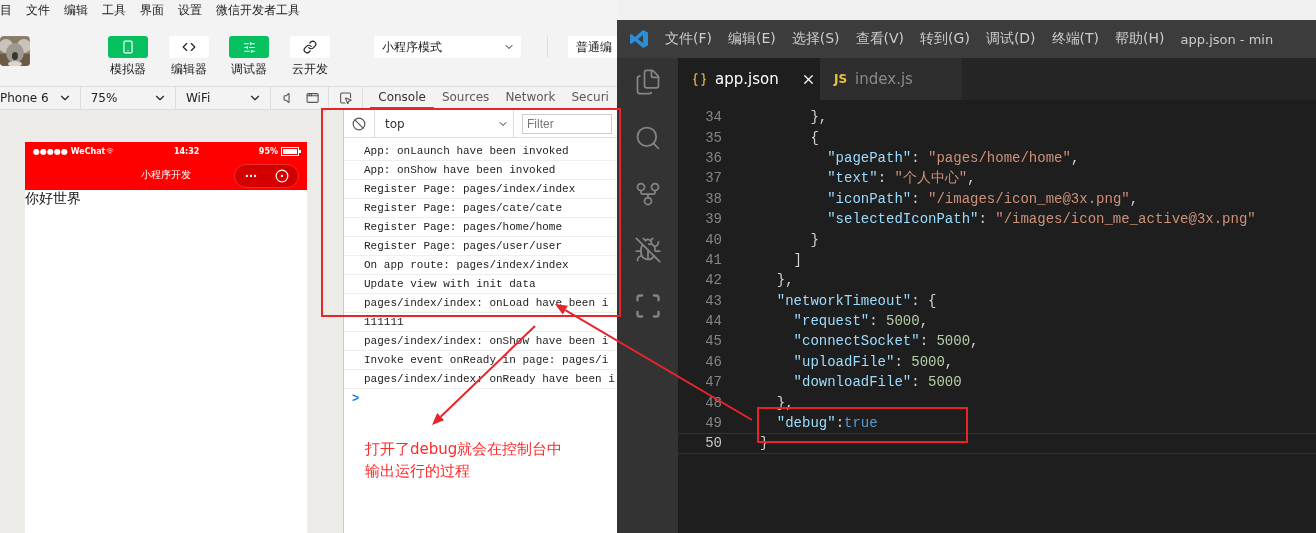 This screenshot has width=1316, height=533. I want to click on clock-text: 14:32, so click(186, 151).